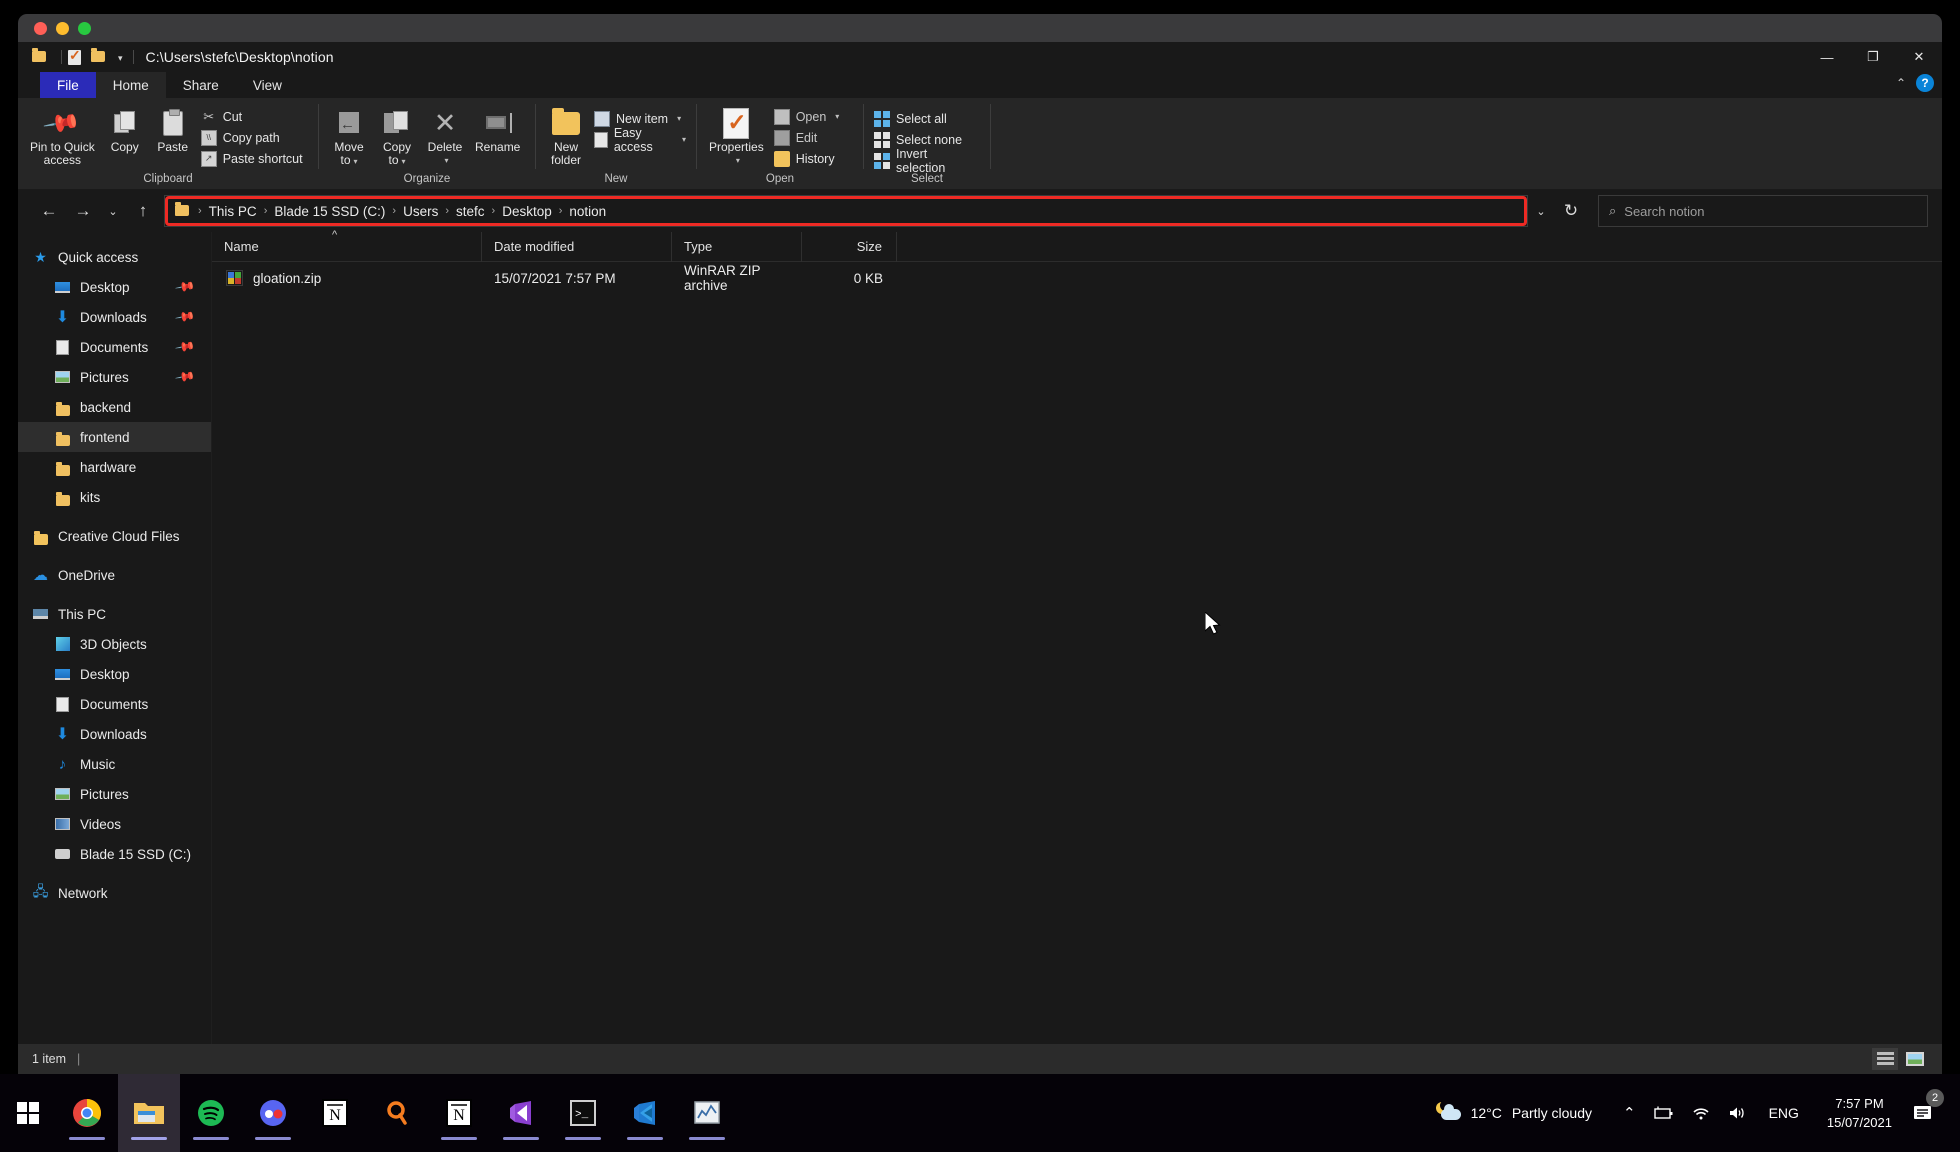 The width and height of the screenshot is (1960, 1152). What do you see at coordinates (114, 257) in the screenshot?
I see `sidebar-item-quick-access: ★ Quick access` at bounding box center [114, 257].